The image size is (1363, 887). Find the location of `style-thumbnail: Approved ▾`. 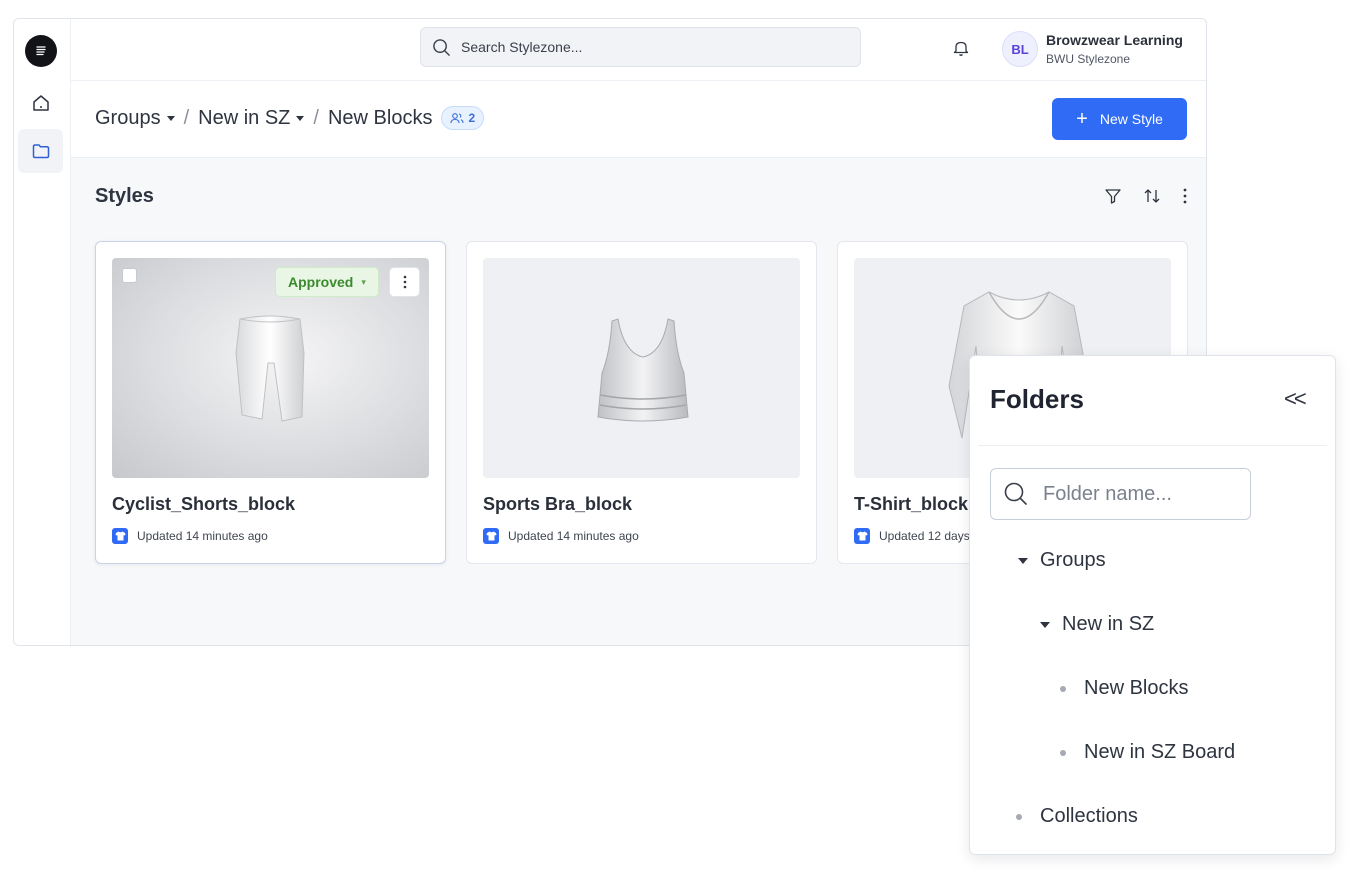

style-thumbnail: Approved ▾ is located at coordinates (270, 368).